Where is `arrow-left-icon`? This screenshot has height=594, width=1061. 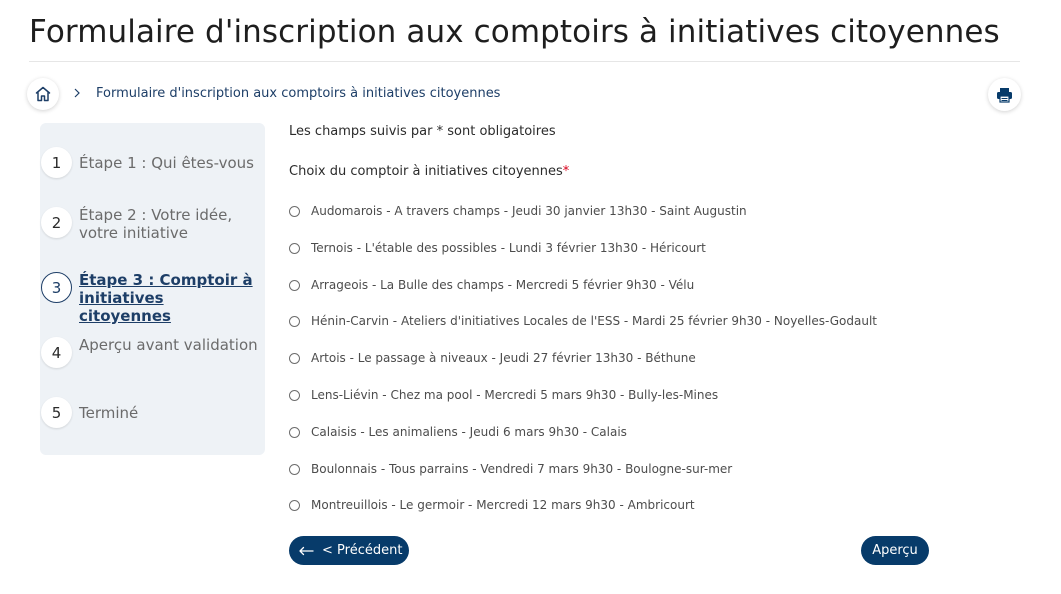
arrow-left-icon is located at coordinates (306, 551).